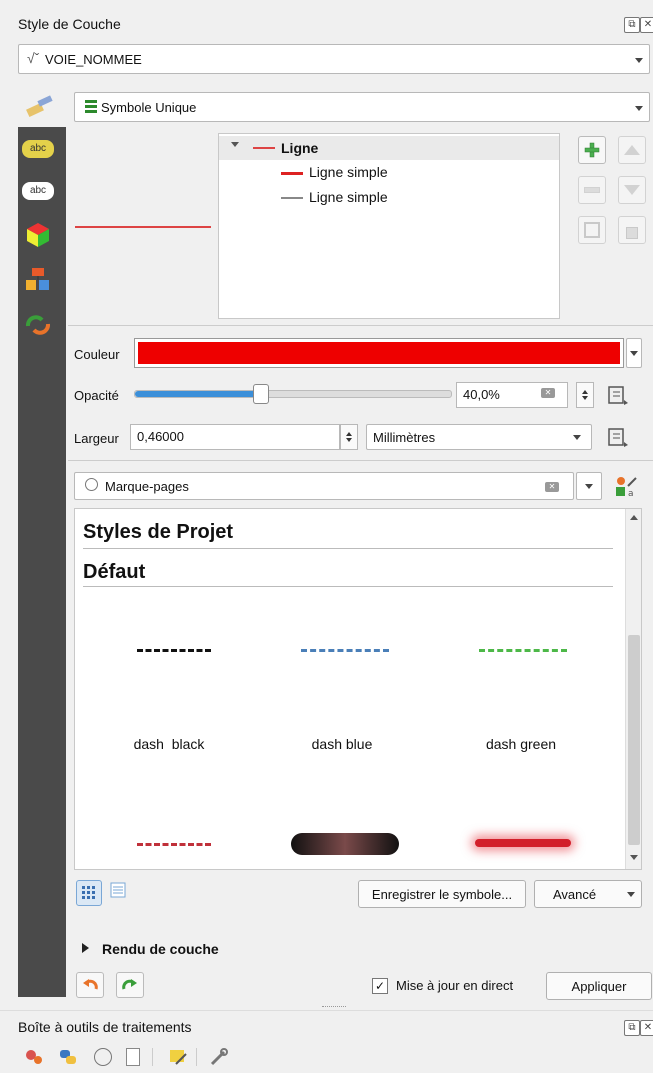 Image resolution: width=653 pixels, height=1073 pixels. I want to click on width-value: 0,46000, so click(160, 436).